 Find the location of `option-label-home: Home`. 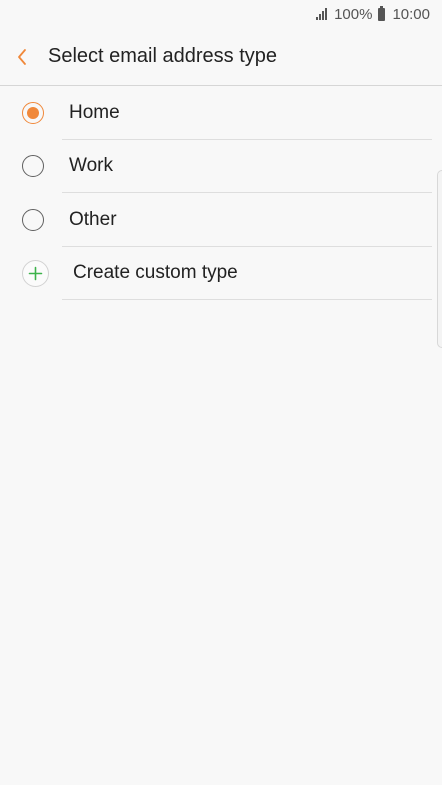

option-label-home: Home is located at coordinates (94, 112).